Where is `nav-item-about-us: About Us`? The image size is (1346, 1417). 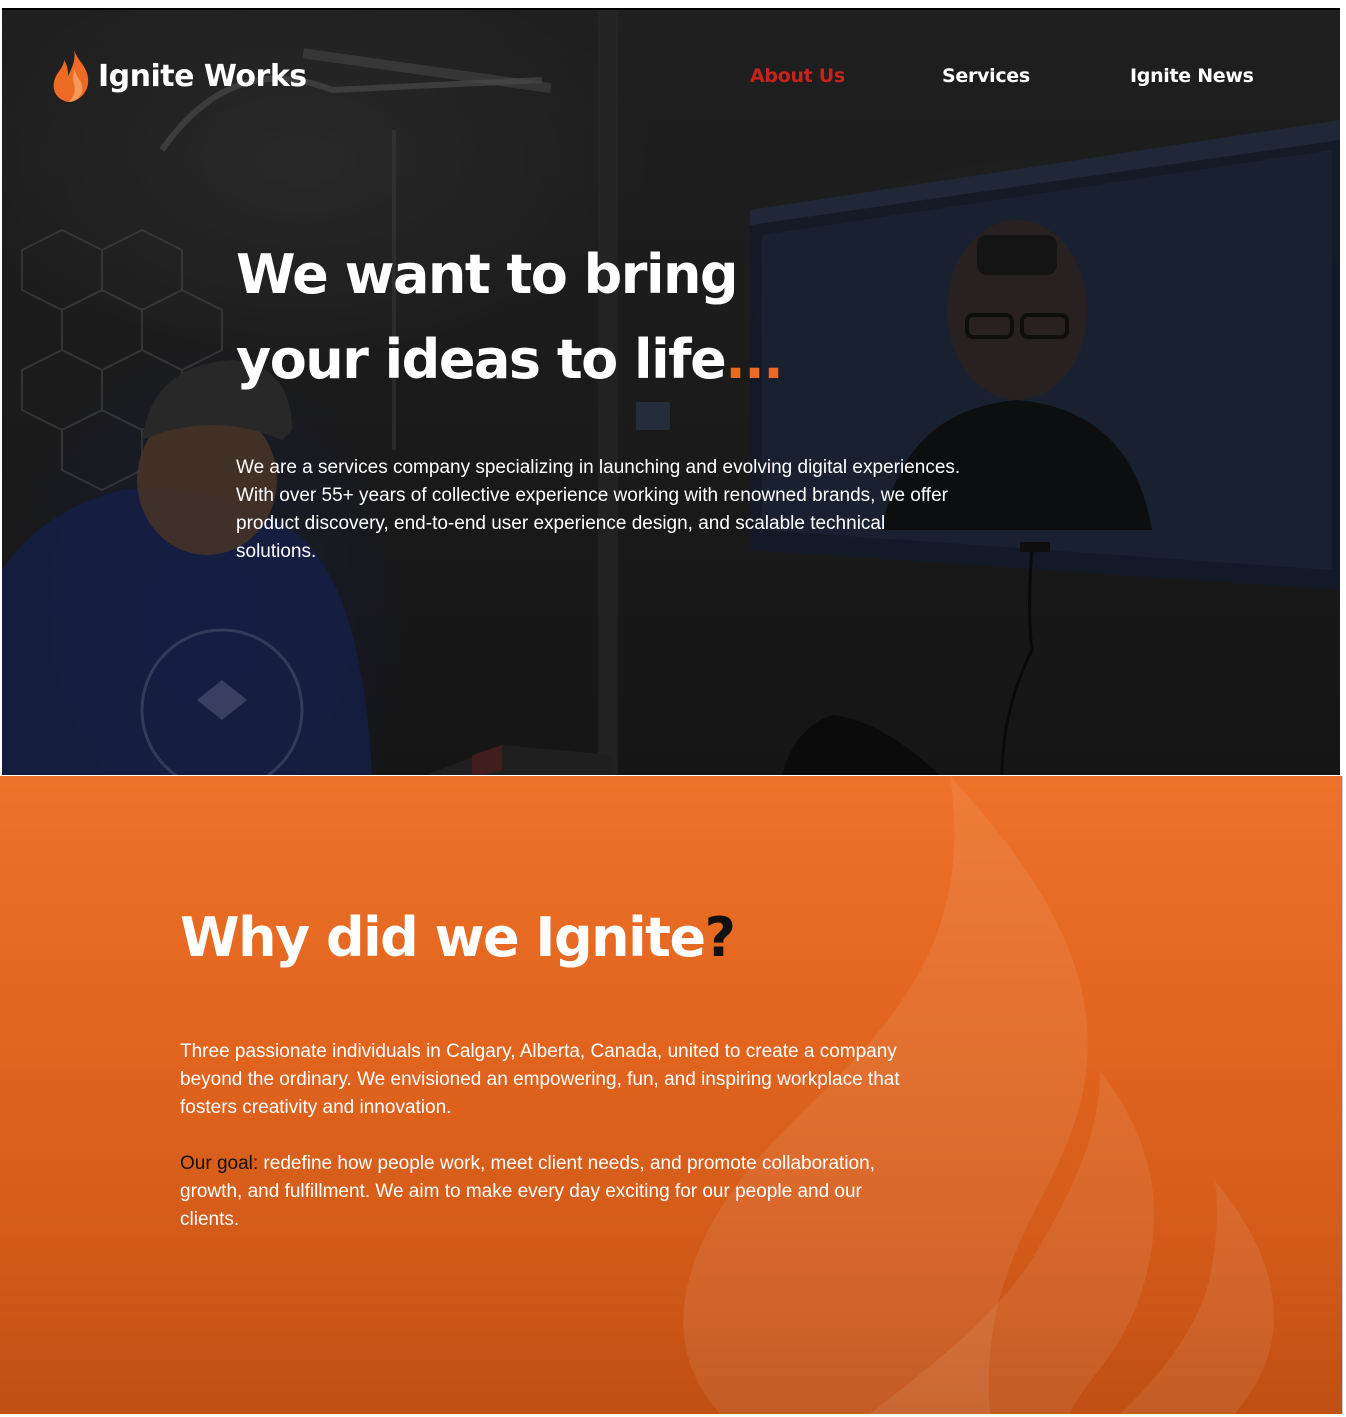
nav-item-about-us: About Us is located at coordinates (797, 76).